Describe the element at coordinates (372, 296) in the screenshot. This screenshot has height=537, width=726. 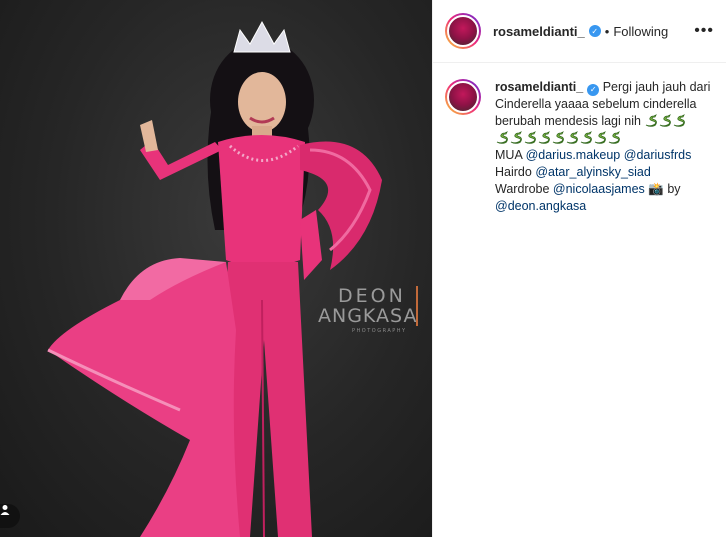
I see `watermark-line1: DEON` at that location.